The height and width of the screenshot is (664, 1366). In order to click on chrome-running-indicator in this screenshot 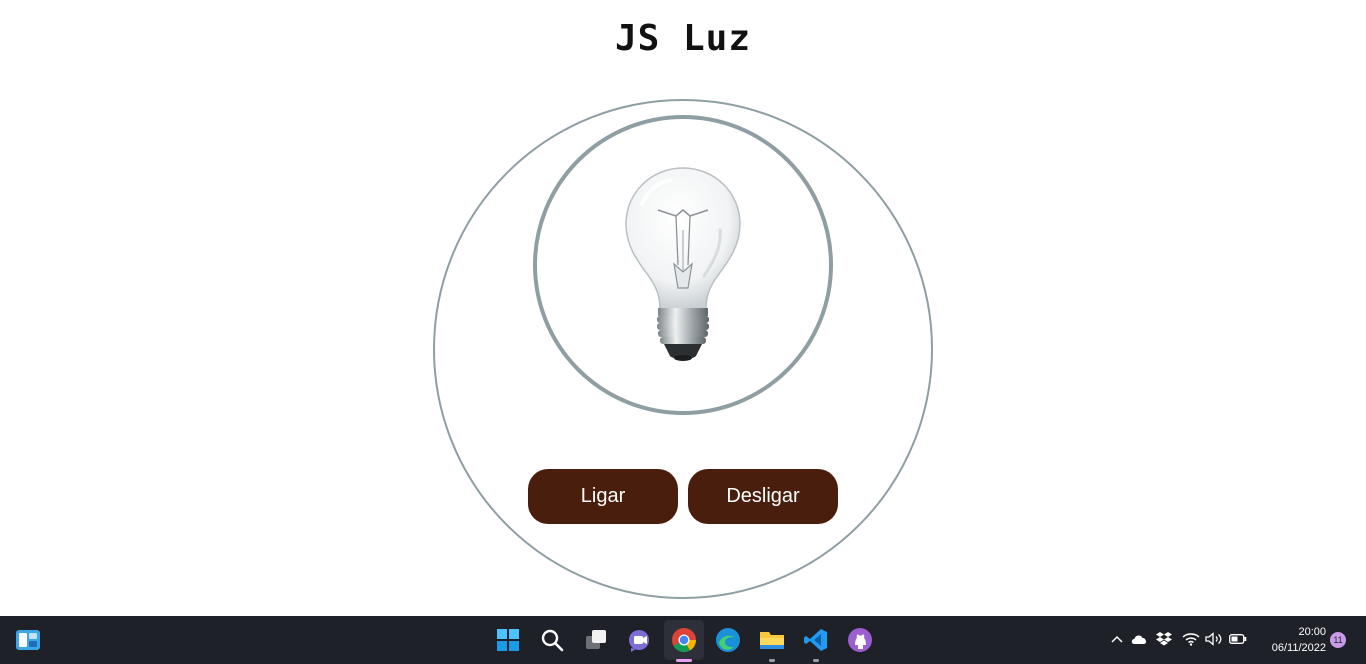, I will do `click(684, 660)`.